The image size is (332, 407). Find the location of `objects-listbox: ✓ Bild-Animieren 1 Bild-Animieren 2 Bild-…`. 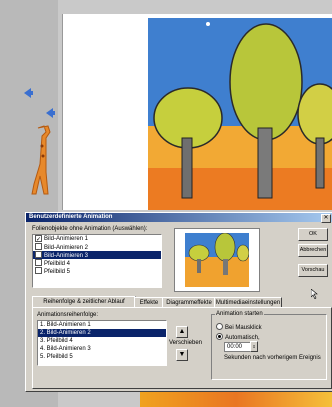

objects-listbox: ✓ Bild-Animieren 1 Bild-Animieren 2 Bild-… is located at coordinates (97, 261).